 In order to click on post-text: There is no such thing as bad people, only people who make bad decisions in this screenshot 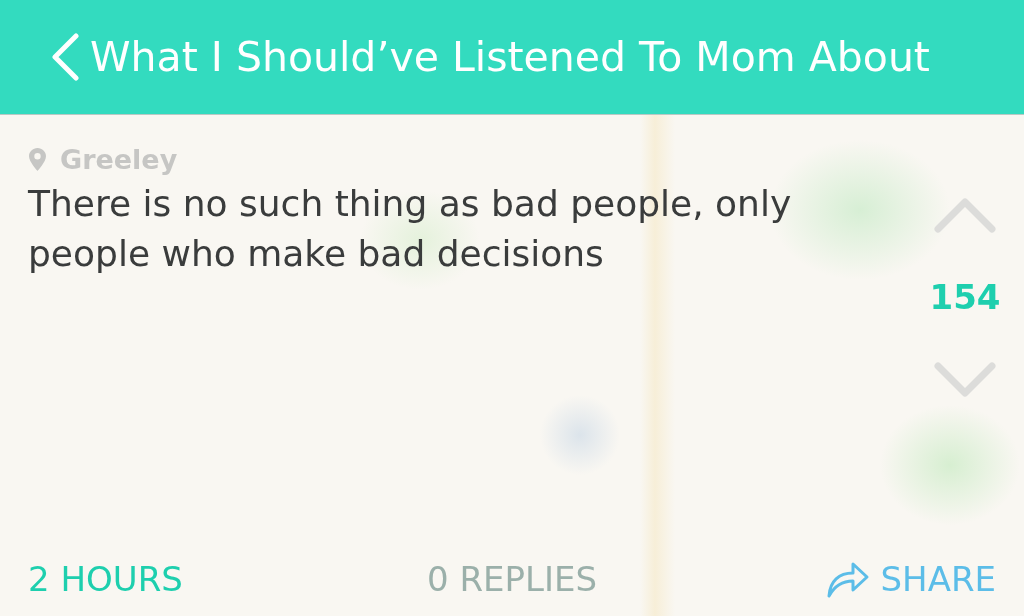, I will do `click(410, 229)`.